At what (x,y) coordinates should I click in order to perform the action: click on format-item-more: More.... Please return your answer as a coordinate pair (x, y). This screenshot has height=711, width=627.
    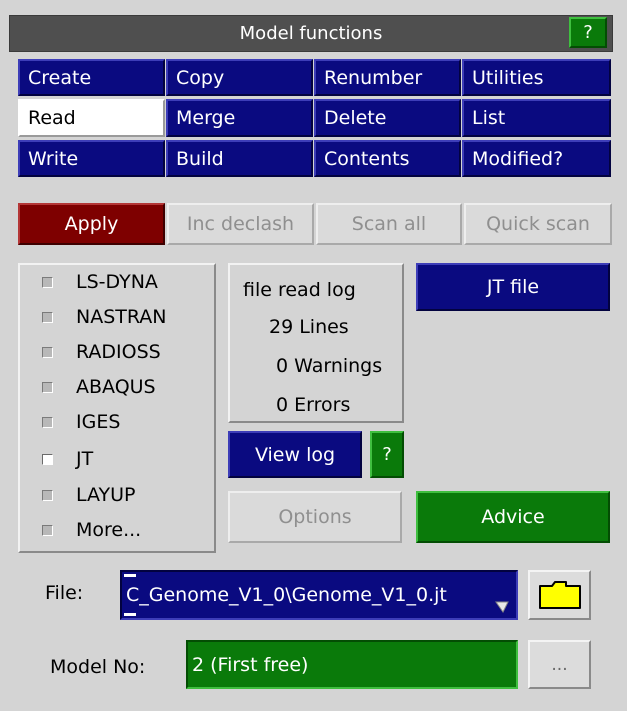
    Looking at the image, I should click on (88, 530).